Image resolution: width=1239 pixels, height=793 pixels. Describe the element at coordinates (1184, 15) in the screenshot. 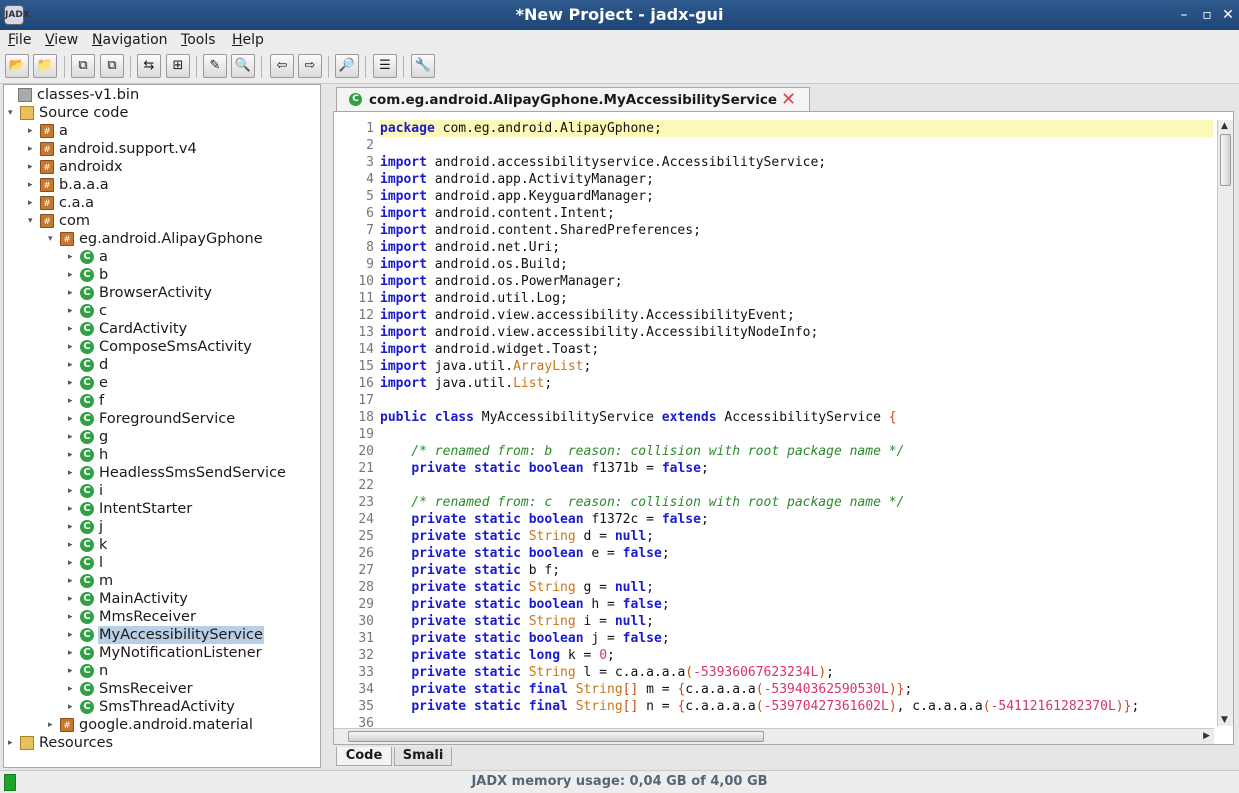

I see `minimize-icon: –` at that location.